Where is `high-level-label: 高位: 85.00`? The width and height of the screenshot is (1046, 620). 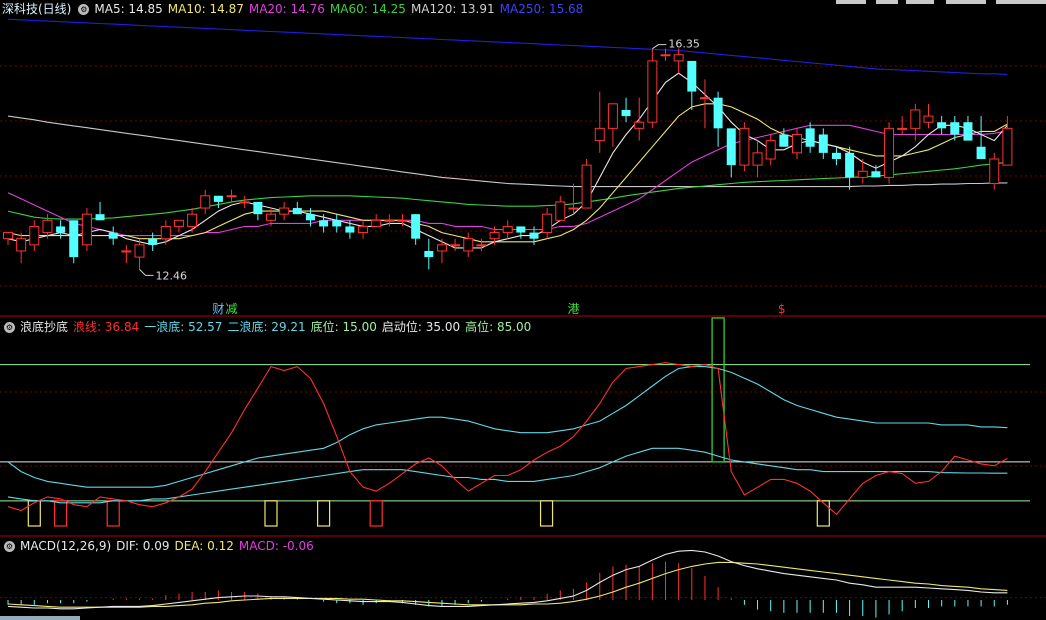
high-level-label: 高位: 85.00 is located at coordinates (498, 327).